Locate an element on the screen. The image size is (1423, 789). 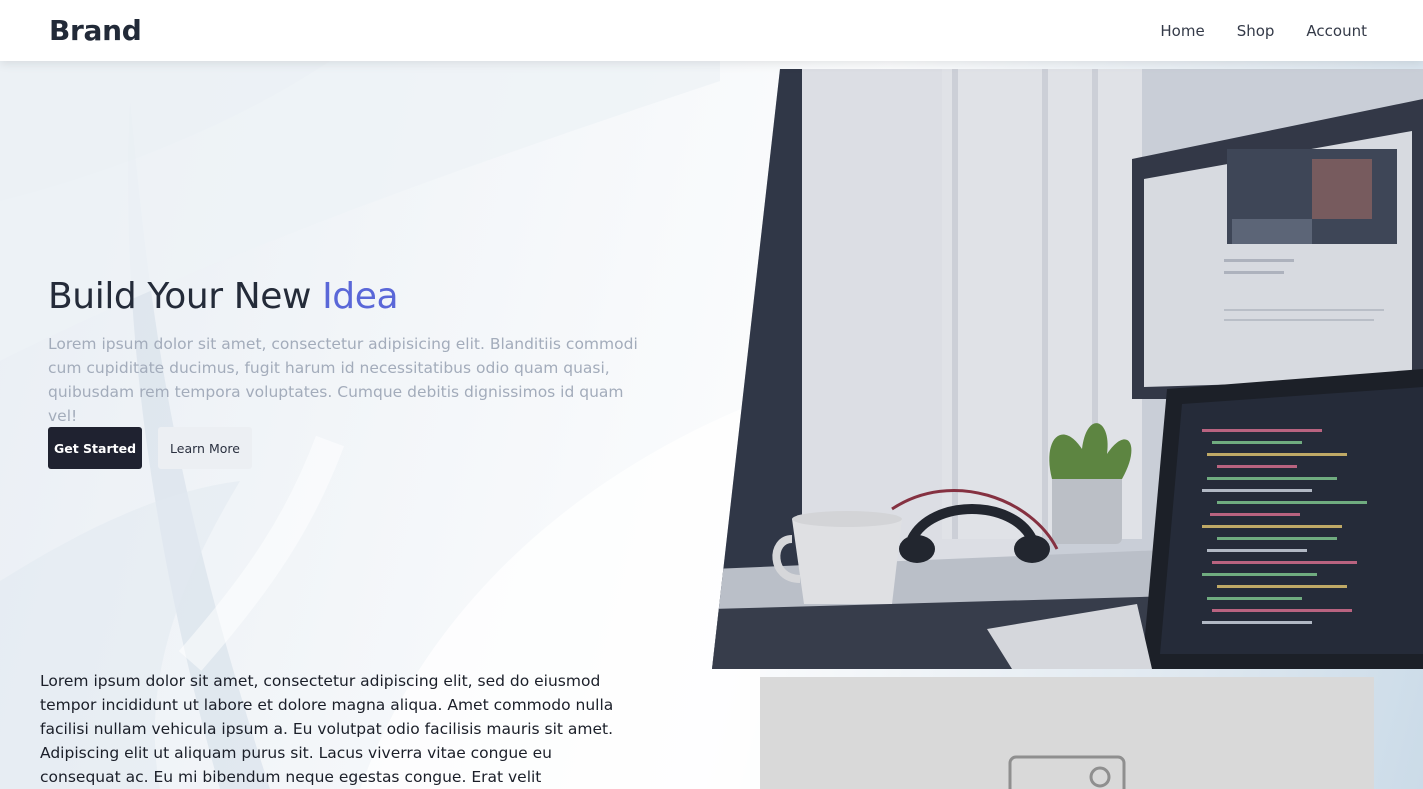
hero-title: Build Your New Idea is located at coordinates (223, 296).